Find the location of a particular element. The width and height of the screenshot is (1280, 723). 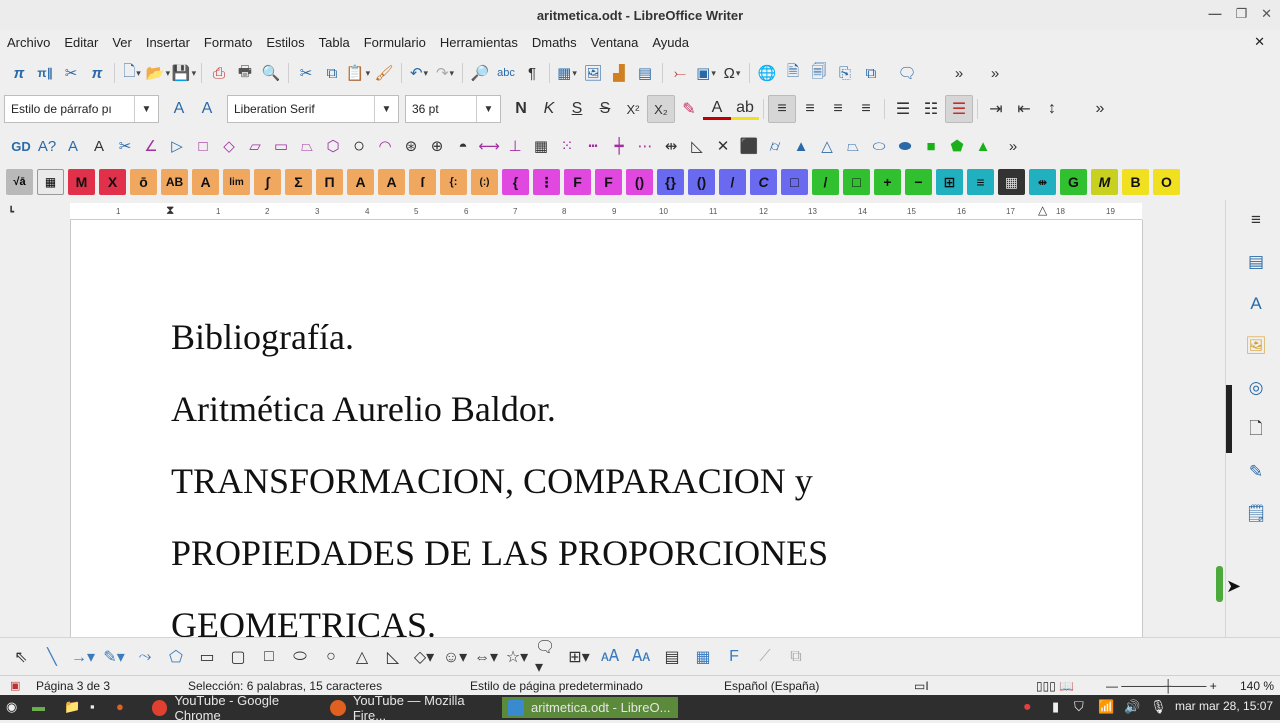

copy-icon: ⧉ is located at coordinates (332, 73).